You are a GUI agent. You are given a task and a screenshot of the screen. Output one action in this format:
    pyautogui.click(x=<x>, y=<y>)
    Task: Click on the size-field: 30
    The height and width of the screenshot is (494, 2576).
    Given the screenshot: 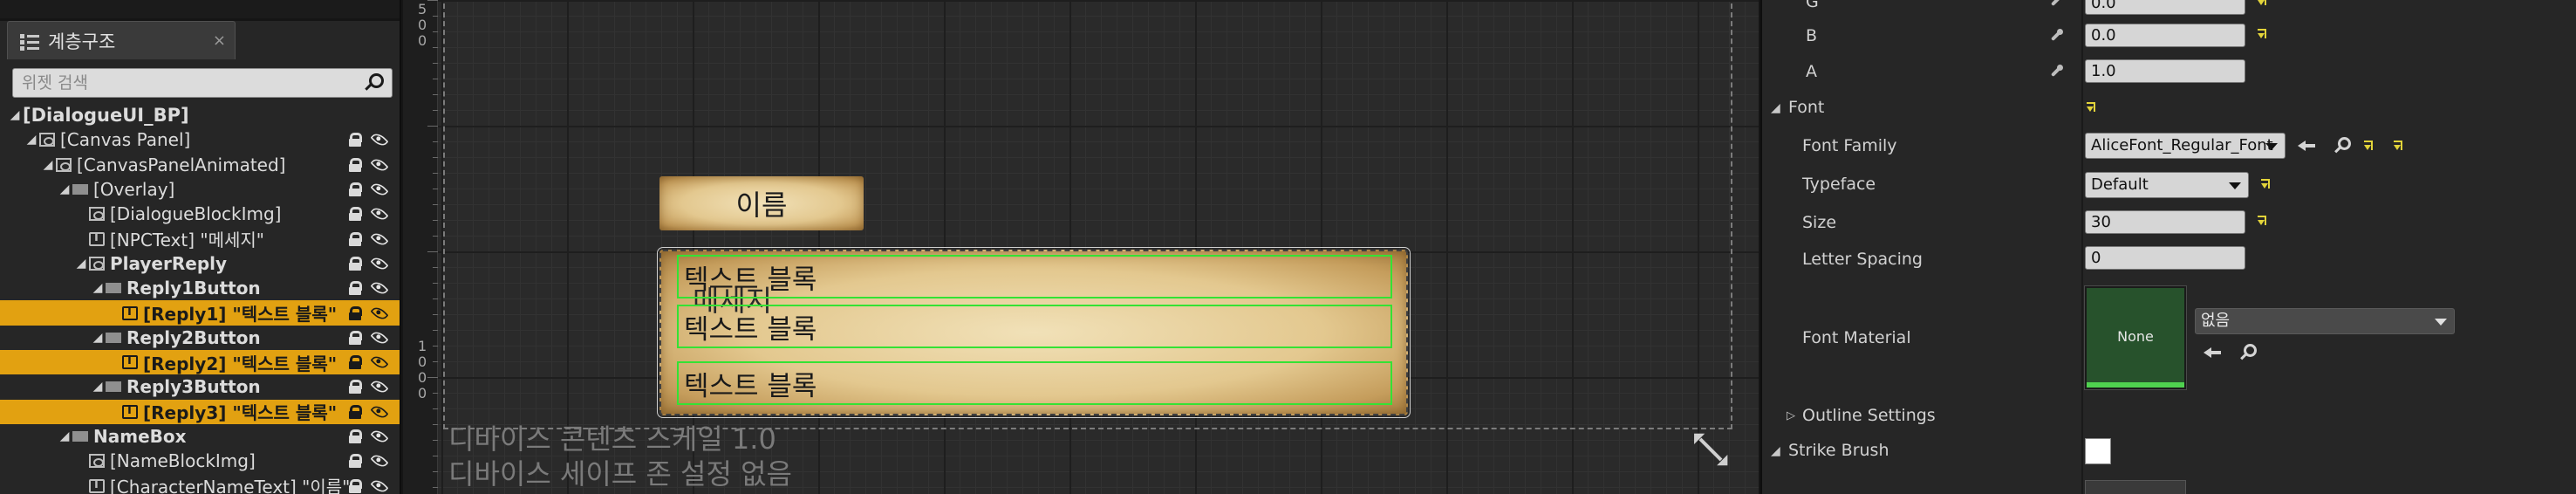 What is the action you would take?
    pyautogui.click(x=2165, y=222)
    